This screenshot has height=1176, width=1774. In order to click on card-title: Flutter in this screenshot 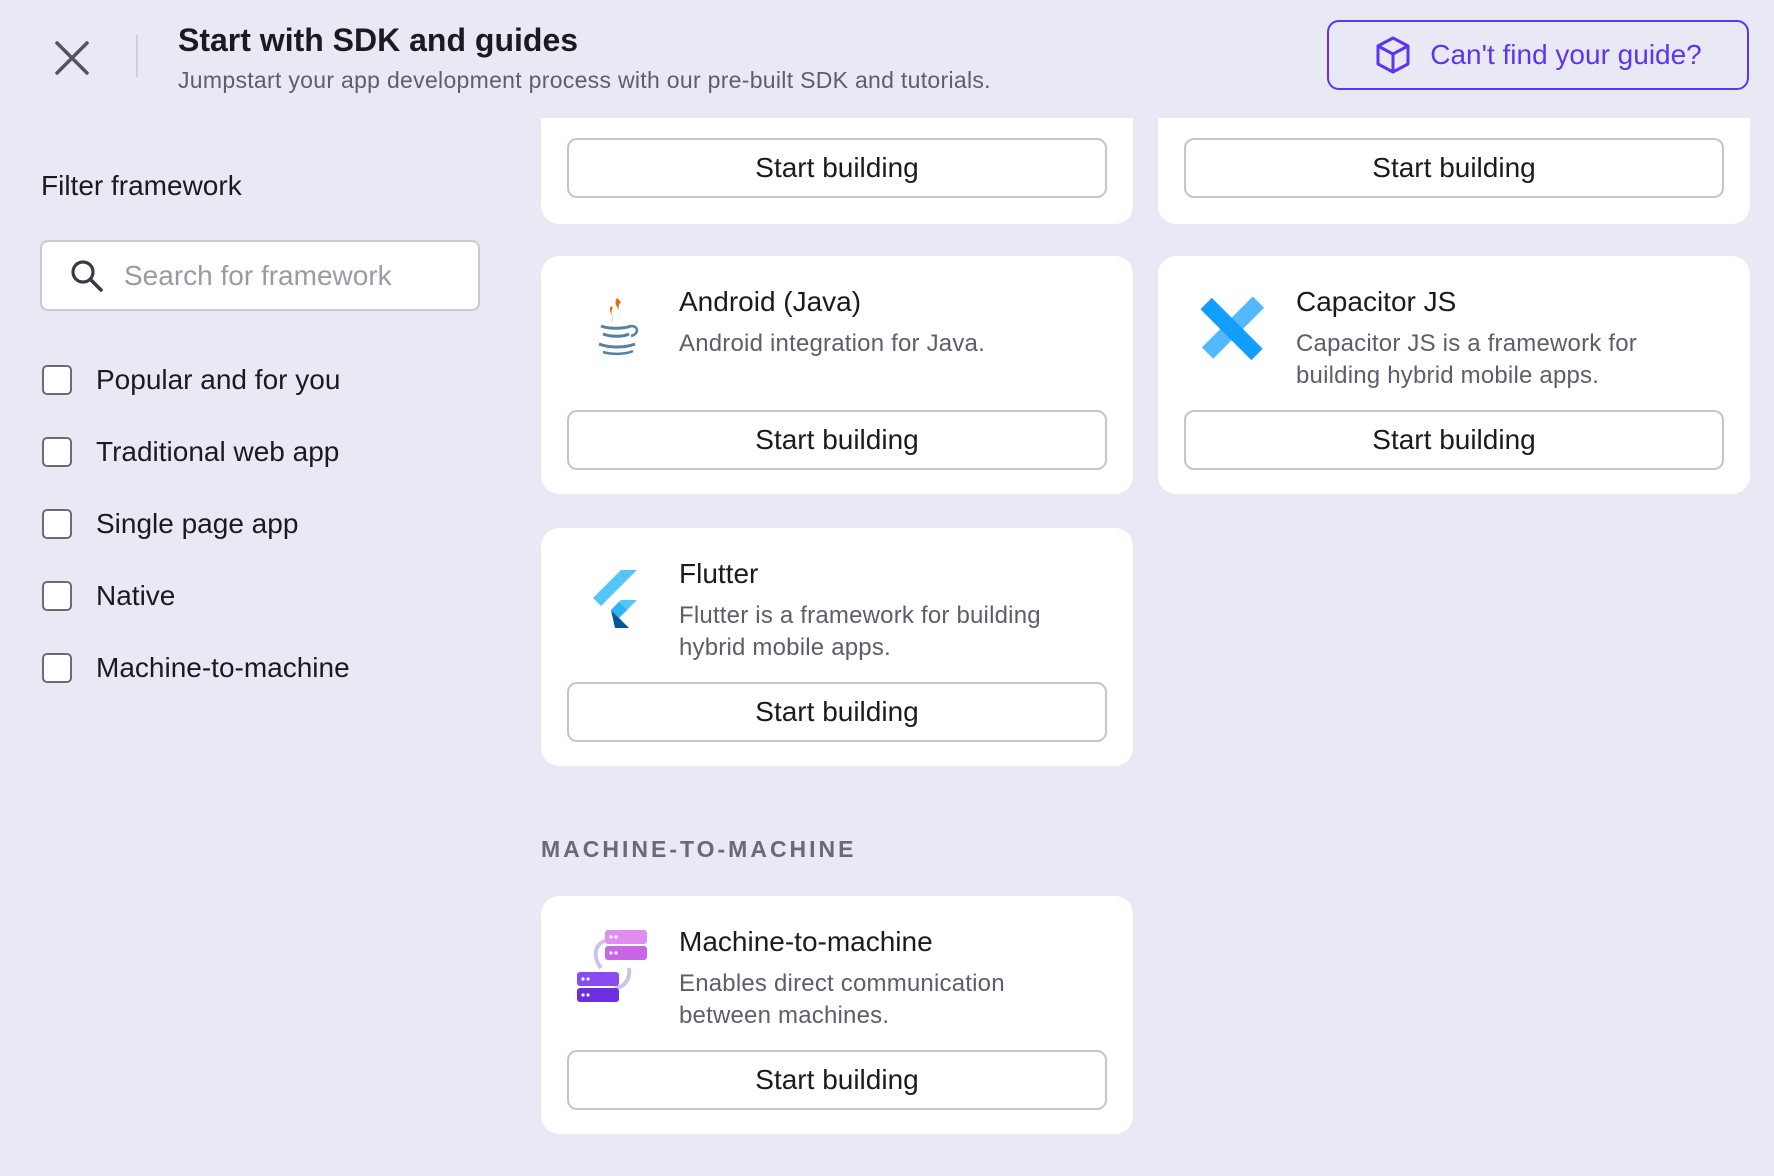, I will do `click(719, 573)`.